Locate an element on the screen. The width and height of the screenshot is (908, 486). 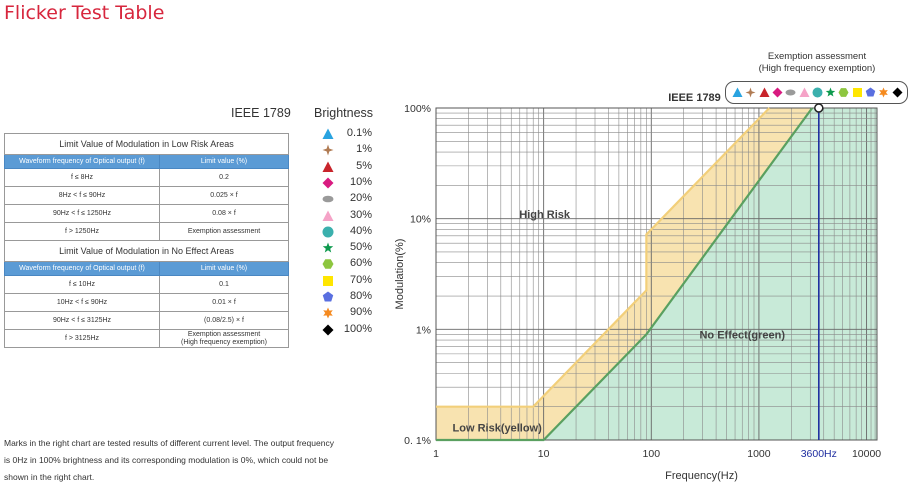
brightness-legend-item: 90% is located at coordinates (352, 313).